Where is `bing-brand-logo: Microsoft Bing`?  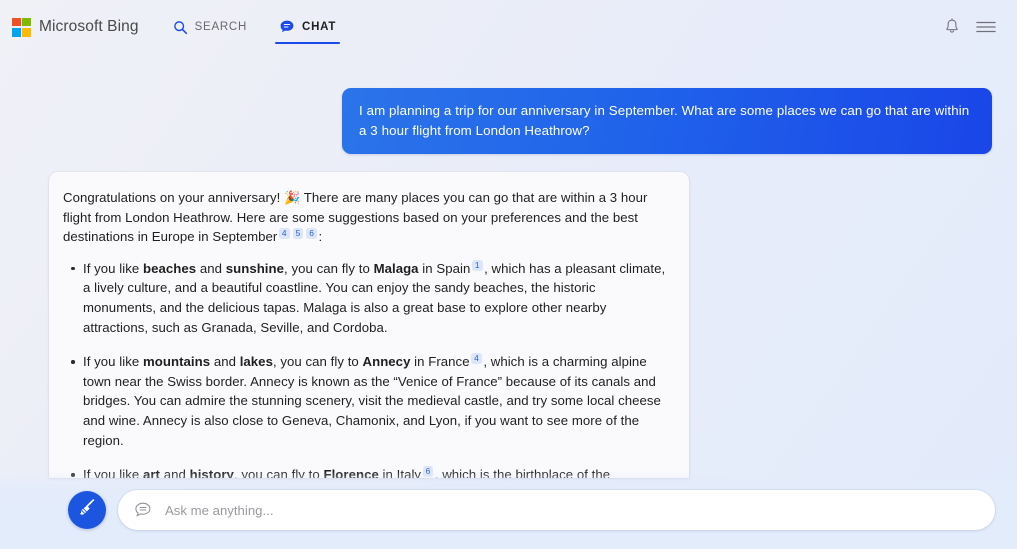
bing-brand-logo: Microsoft Bing is located at coordinates (75, 27).